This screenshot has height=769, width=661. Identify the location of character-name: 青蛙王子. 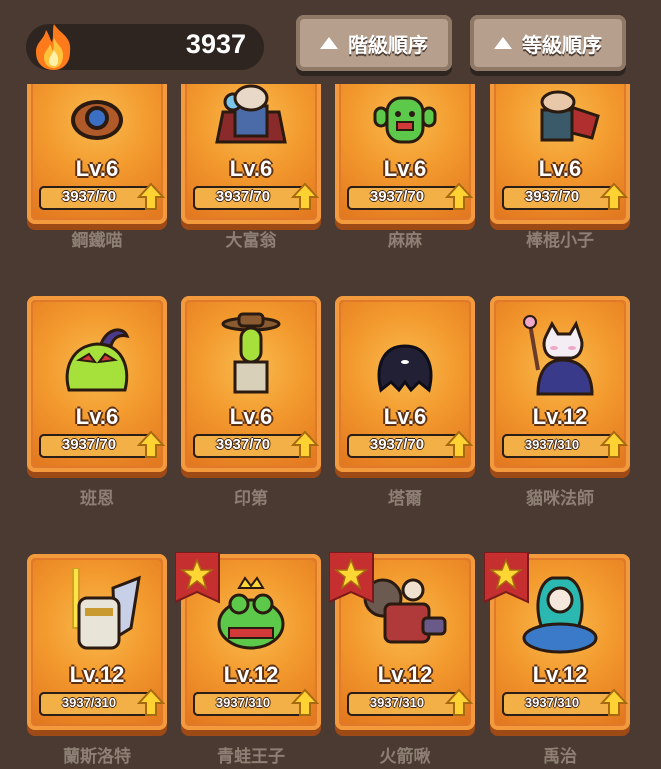
(251, 757).